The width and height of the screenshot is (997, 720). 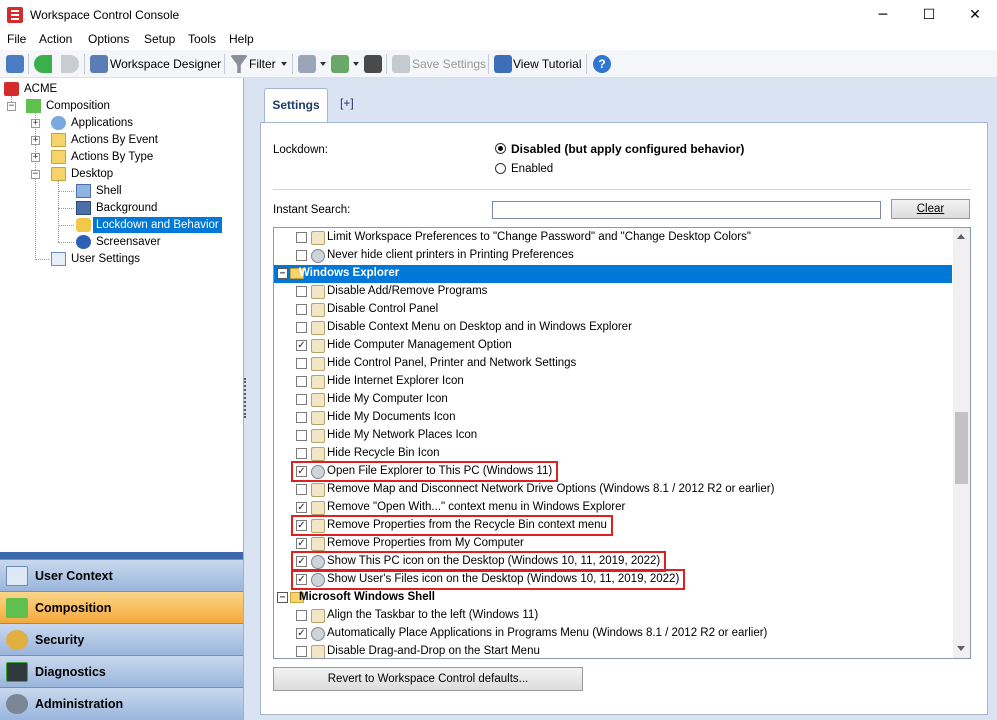 I want to click on list-scrollbar, so click(x=961, y=443).